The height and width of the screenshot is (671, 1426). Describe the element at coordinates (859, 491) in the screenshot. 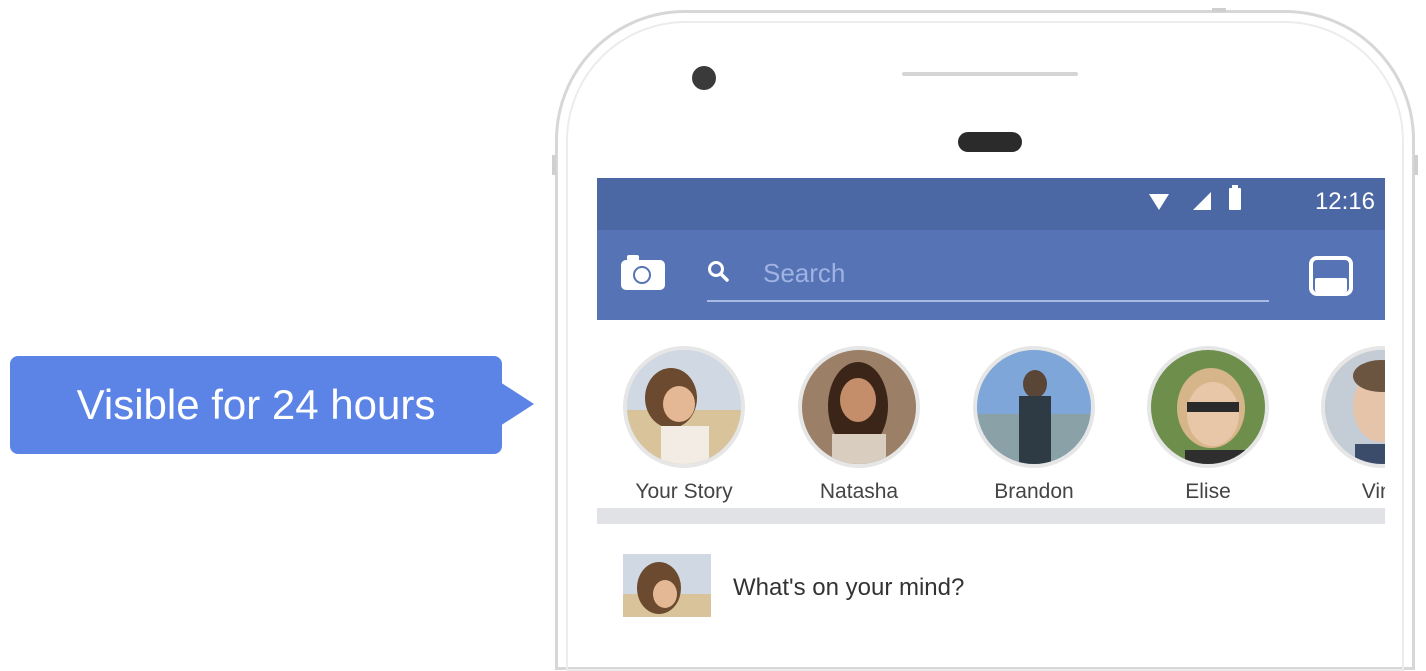

I see `story-label: Natasha` at that location.